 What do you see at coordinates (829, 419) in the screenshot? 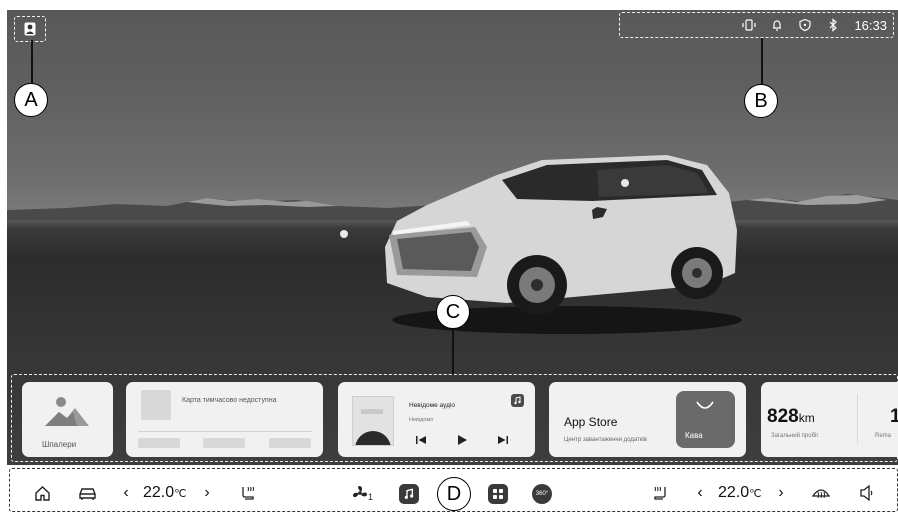
I see `odometer-card: 828km Загальний пробіг 1 Rema` at bounding box center [829, 419].